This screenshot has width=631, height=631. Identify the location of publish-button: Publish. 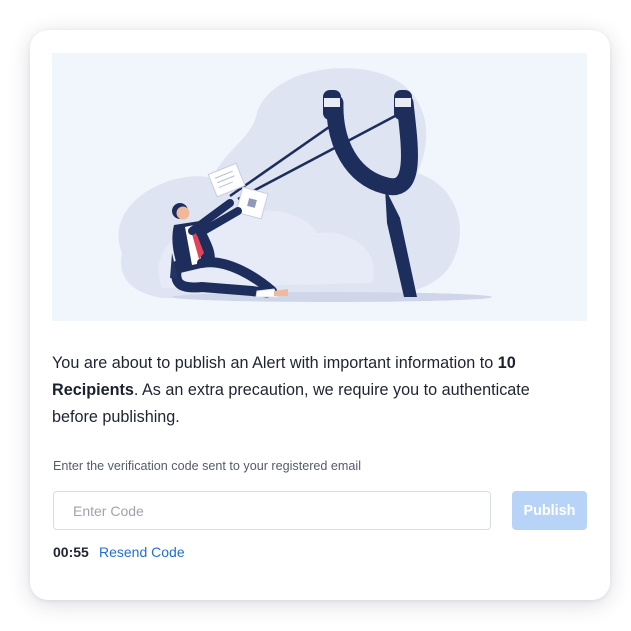
(549, 510).